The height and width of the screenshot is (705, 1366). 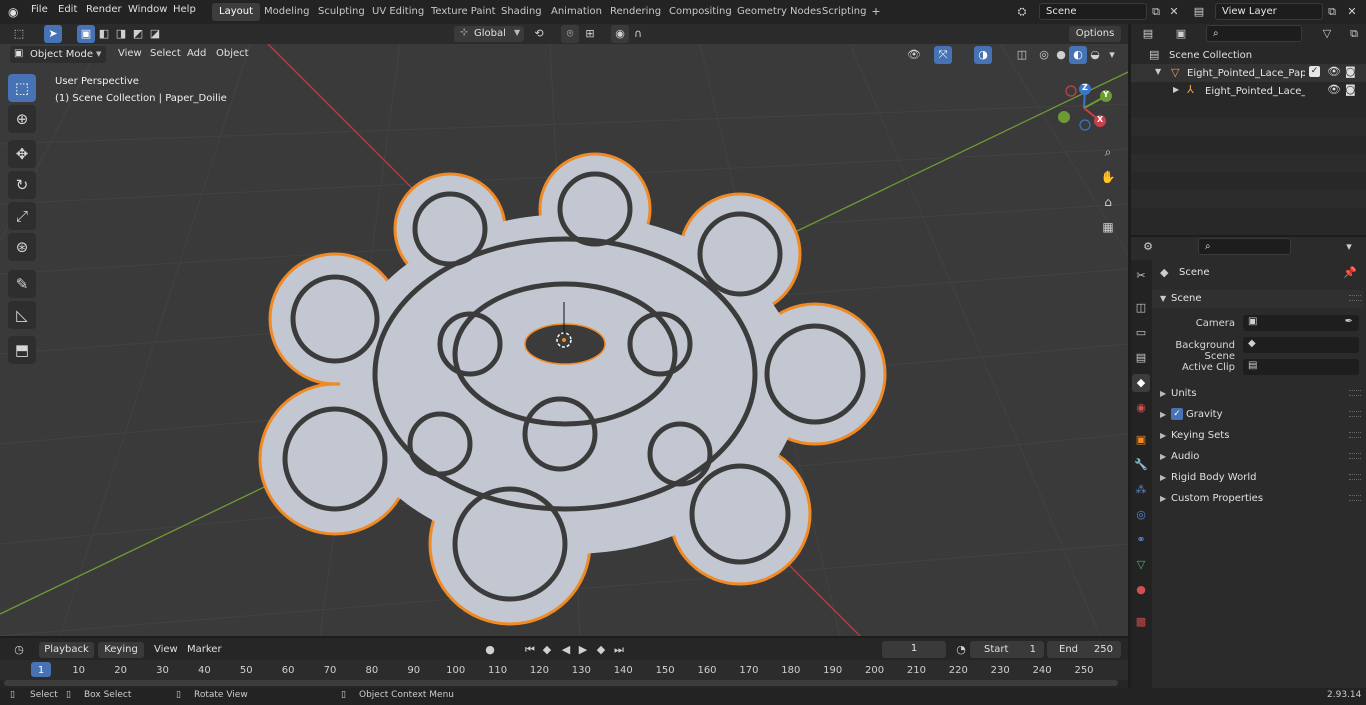 I want to click on new-scene-icon: ⧉, so click(x=1156, y=12).